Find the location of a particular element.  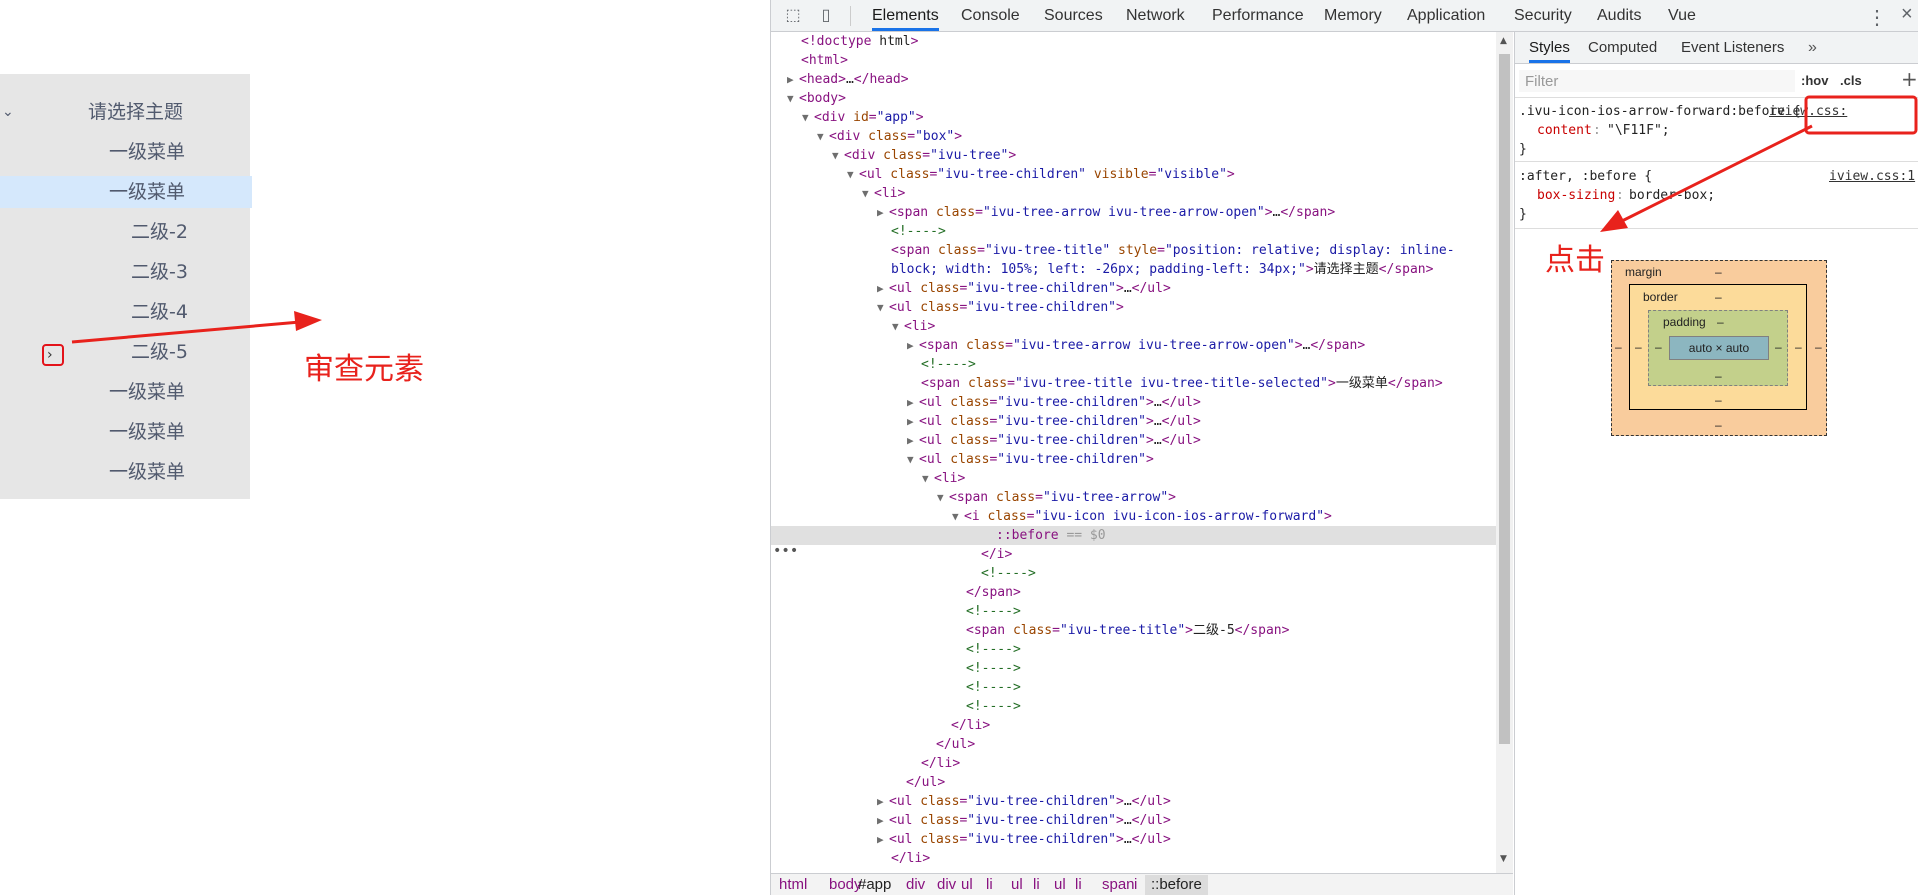

tab-application: Application is located at coordinates (1446, 15).